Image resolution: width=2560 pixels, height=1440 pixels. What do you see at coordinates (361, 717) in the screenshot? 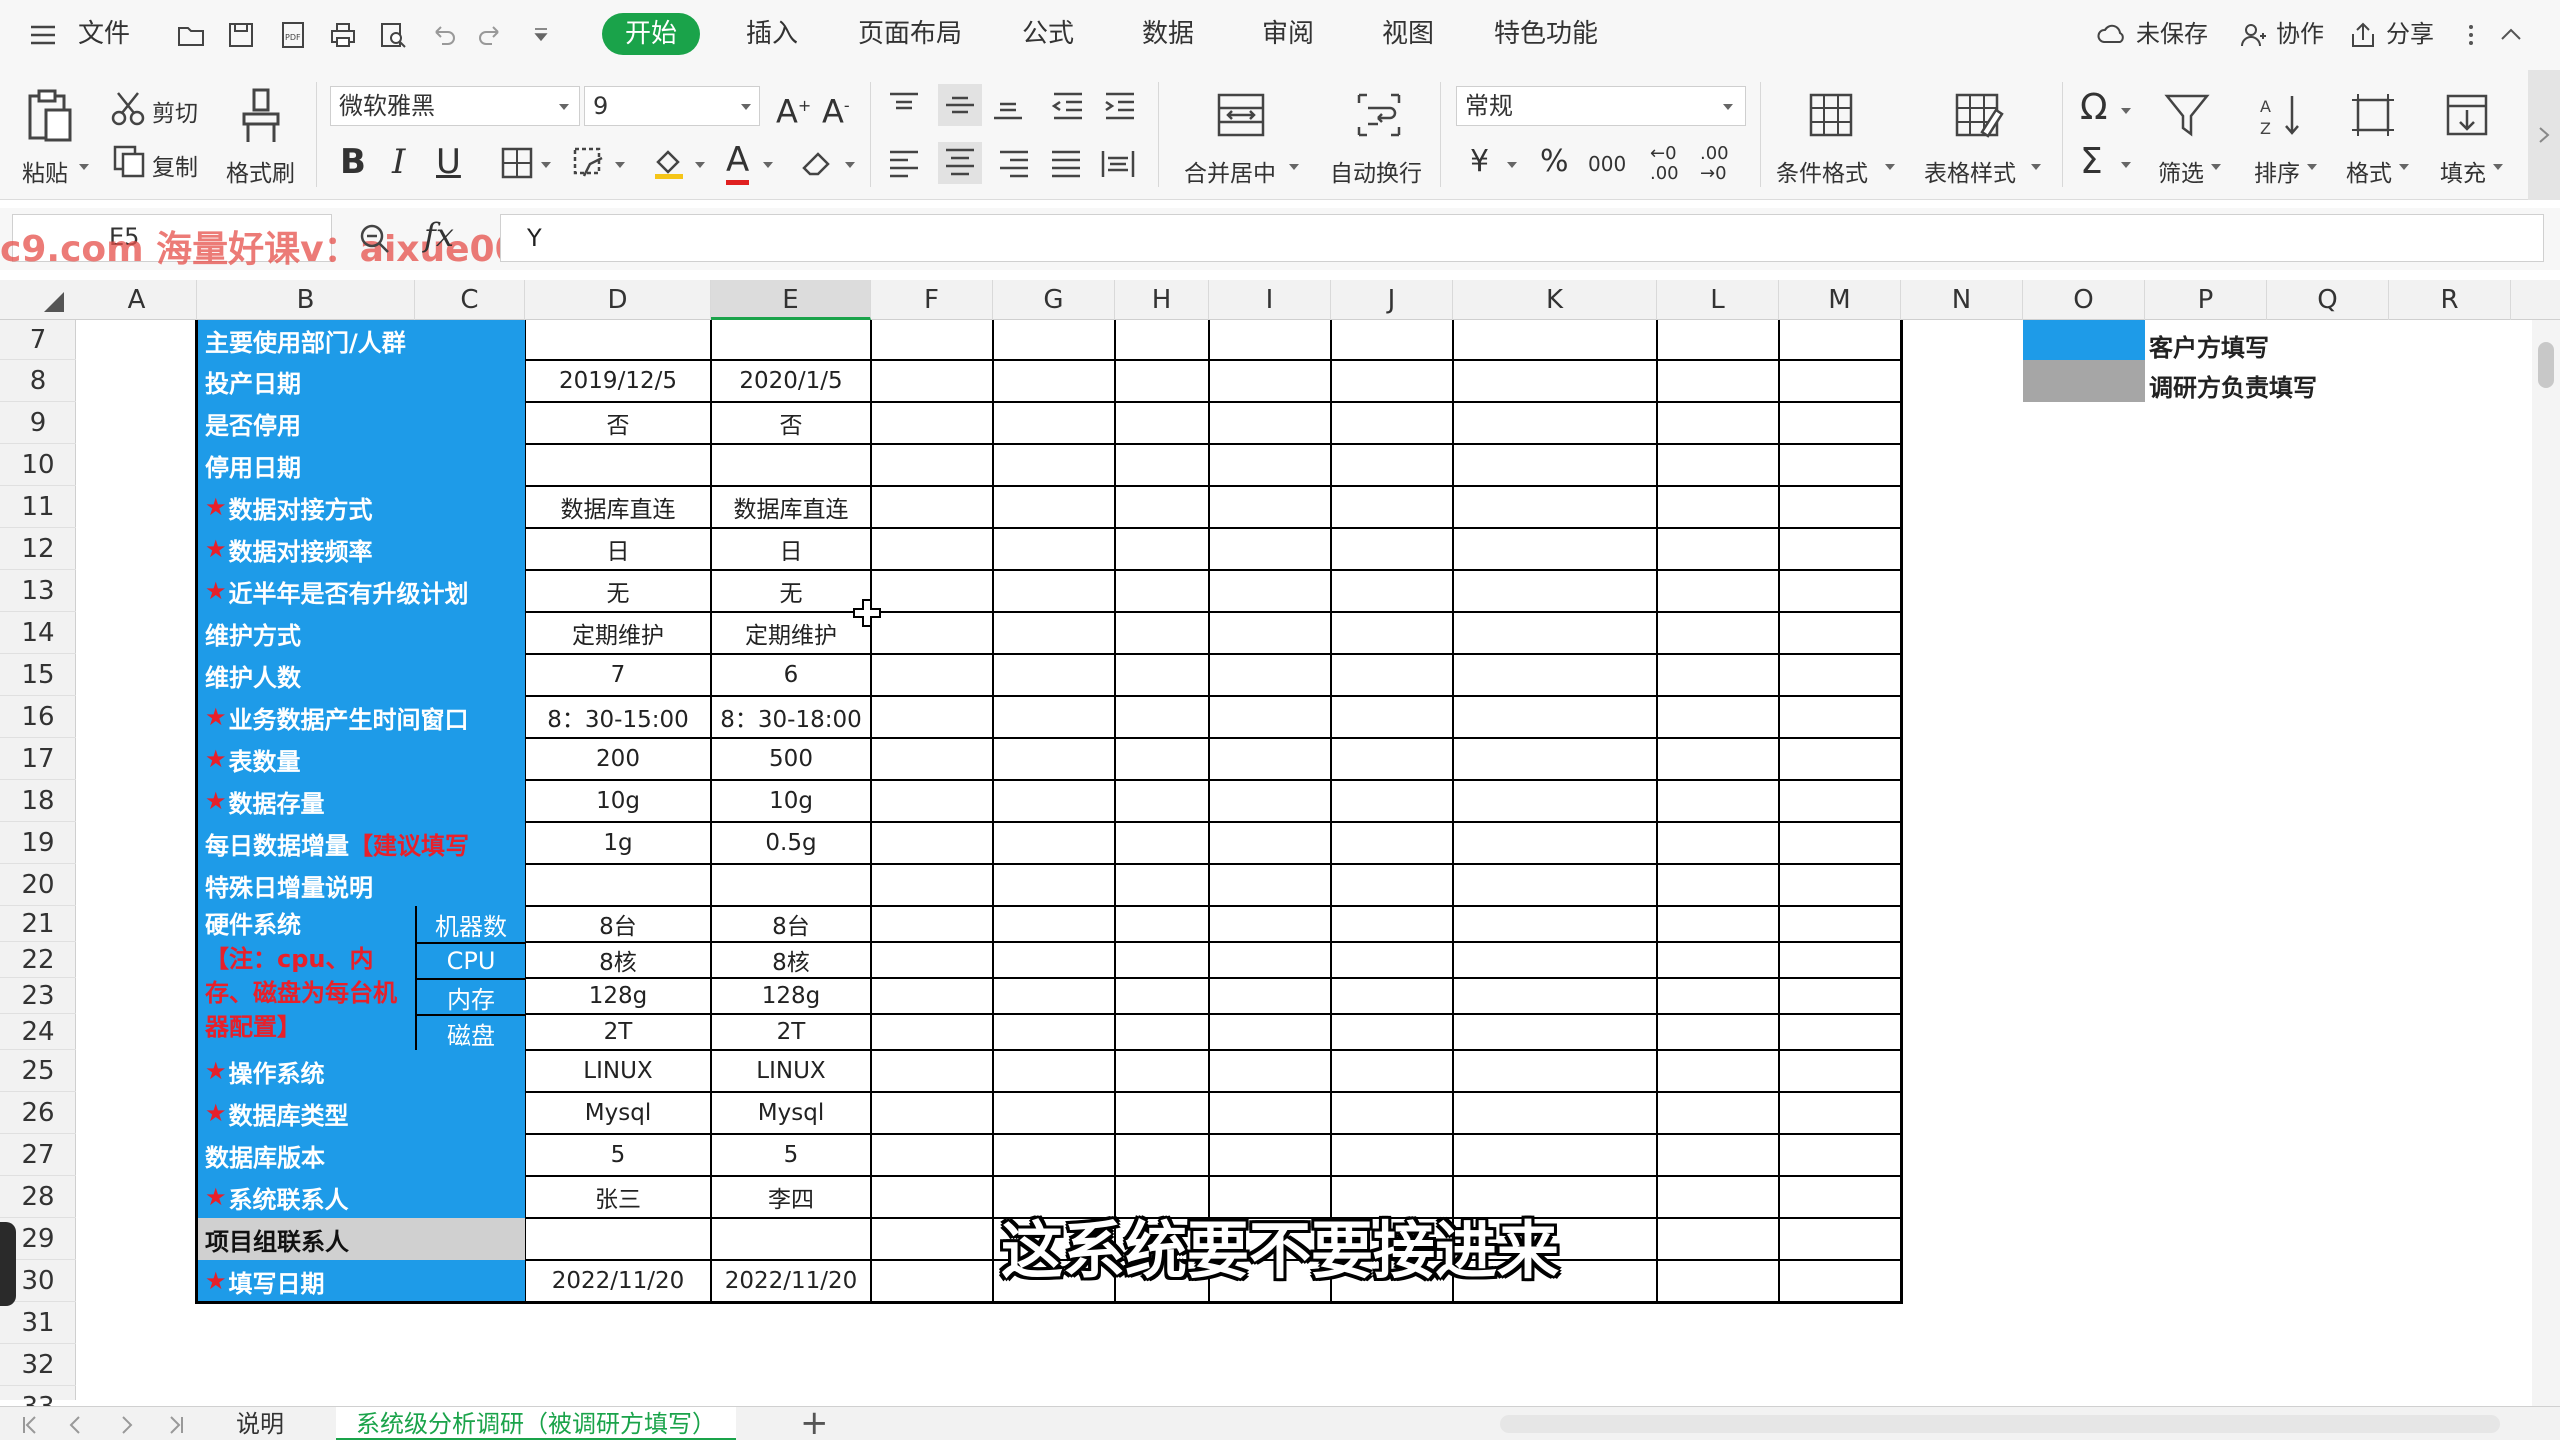
I see `field-label: ★ 业务数据产生时间窗口` at bounding box center [361, 717].